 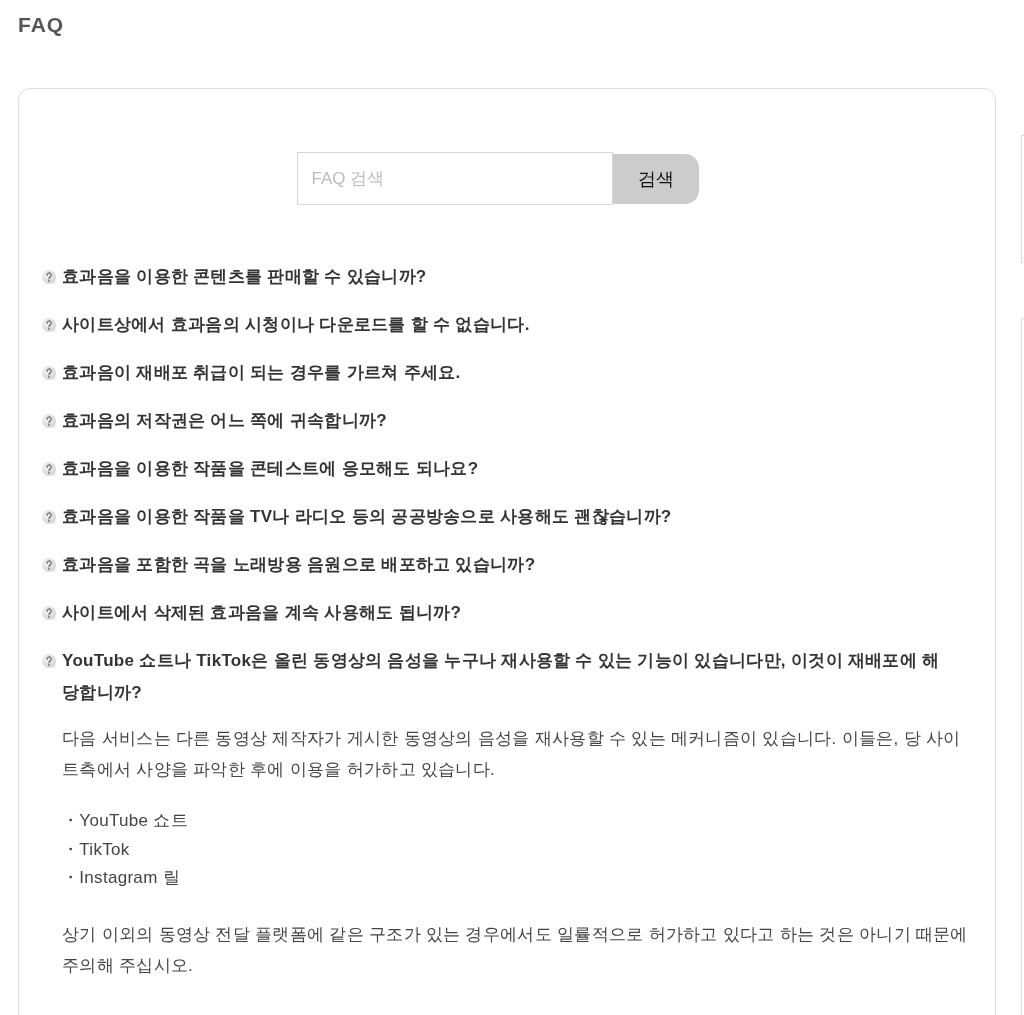 I want to click on list-item: ・Instagram 릴, so click(x=121, y=878).